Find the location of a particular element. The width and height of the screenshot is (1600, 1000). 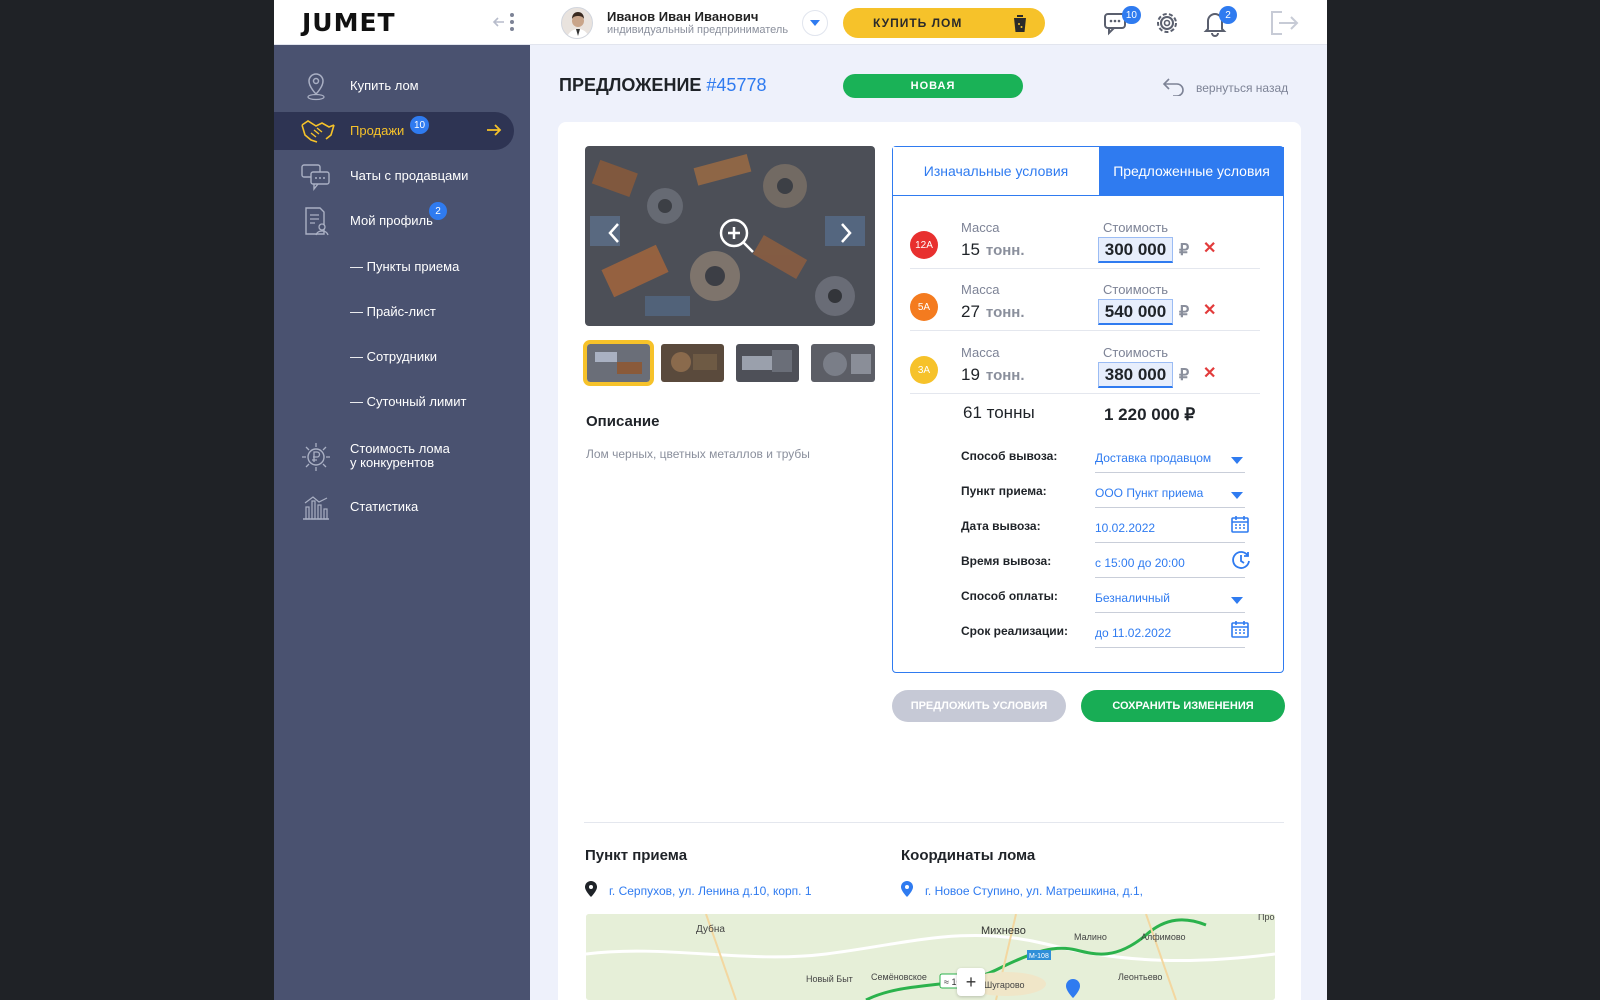

save-changes-button: СОХРАНИТЬ ИЗМЕНЕНИЯ is located at coordinates (1183, 706).